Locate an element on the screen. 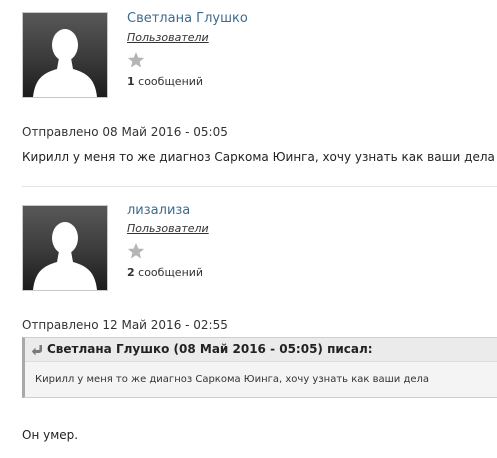 This screenshot has width=497, height=458. message-count-value: 2 is located at coordinates (131, 272).